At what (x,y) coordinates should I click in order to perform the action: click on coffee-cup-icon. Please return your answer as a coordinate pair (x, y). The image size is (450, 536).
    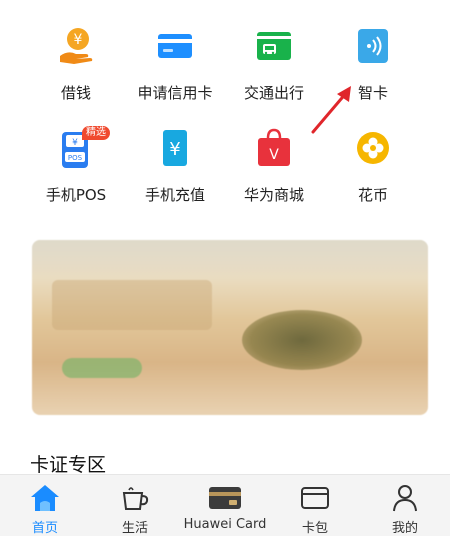
    Looking at the image, I should click on (135, 500).